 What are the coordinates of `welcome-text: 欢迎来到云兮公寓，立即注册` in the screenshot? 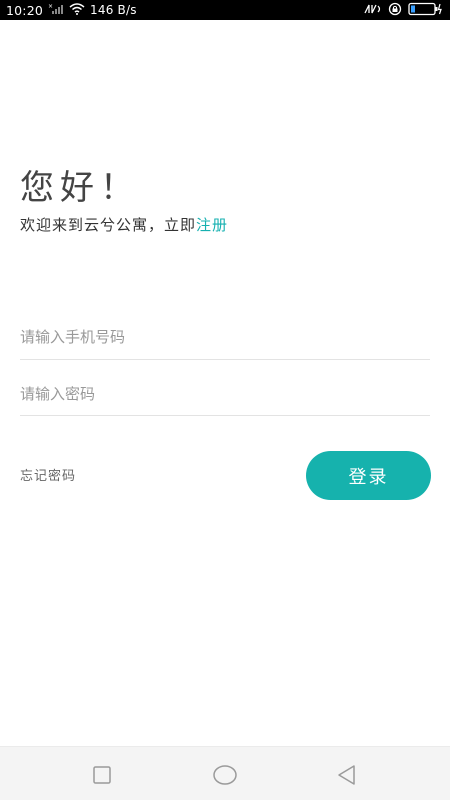 It's located at (124, 225).